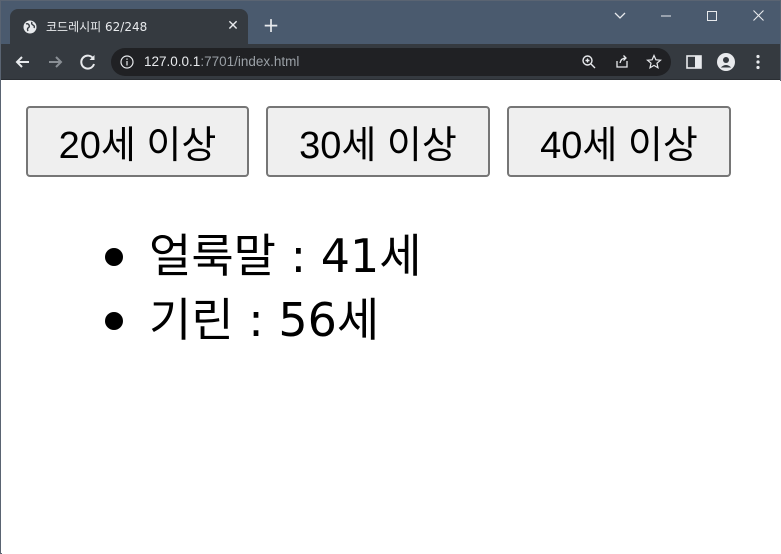 The height and width of the screenshot is (554, 781). I want to click on bookmark-star-icon, so click(654, 62).